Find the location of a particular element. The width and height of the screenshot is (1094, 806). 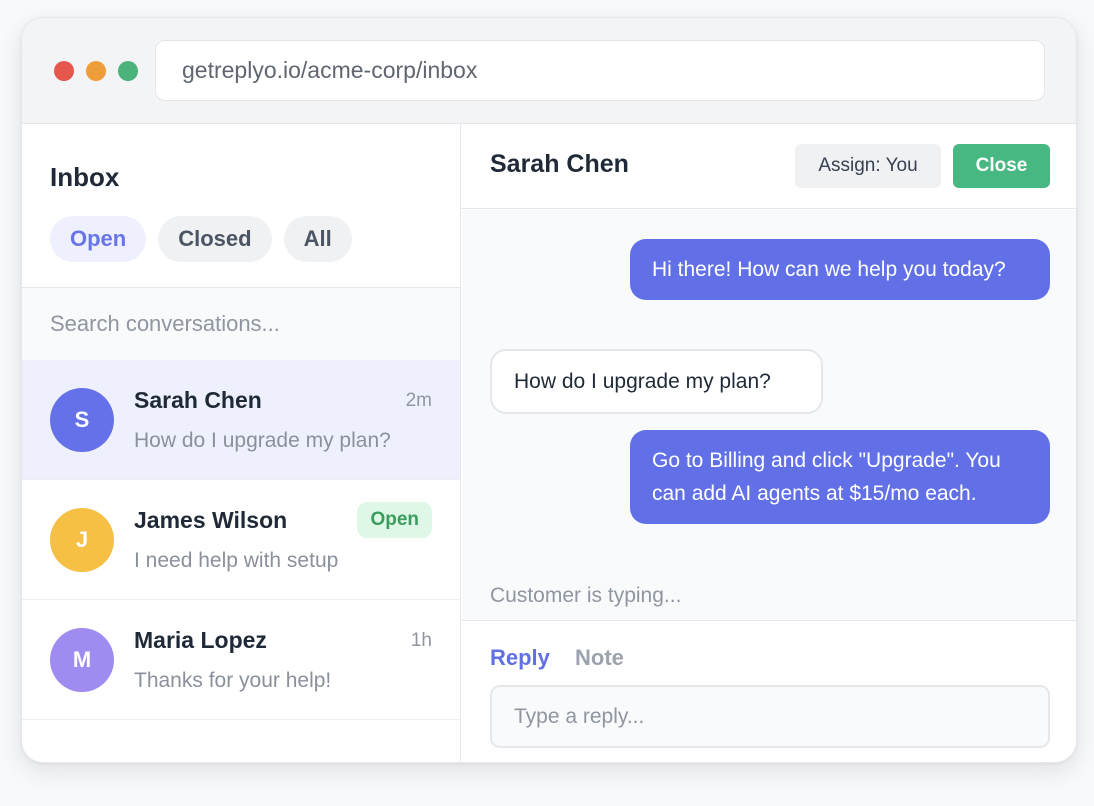

search-row is located at coordinates (241, 323).